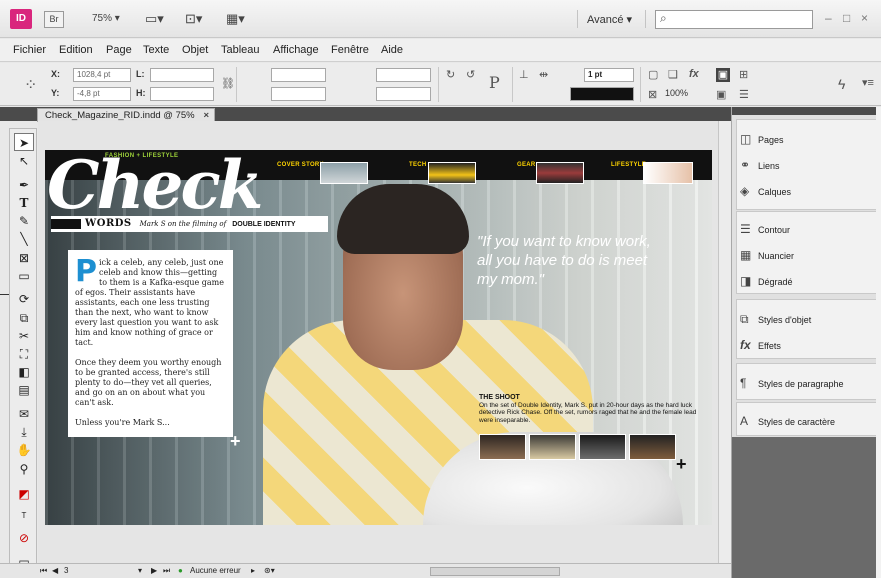 The width and height of the screenshot is (881, 578). I want to click on x-field: 1028,4 pt, so click(102, 75).